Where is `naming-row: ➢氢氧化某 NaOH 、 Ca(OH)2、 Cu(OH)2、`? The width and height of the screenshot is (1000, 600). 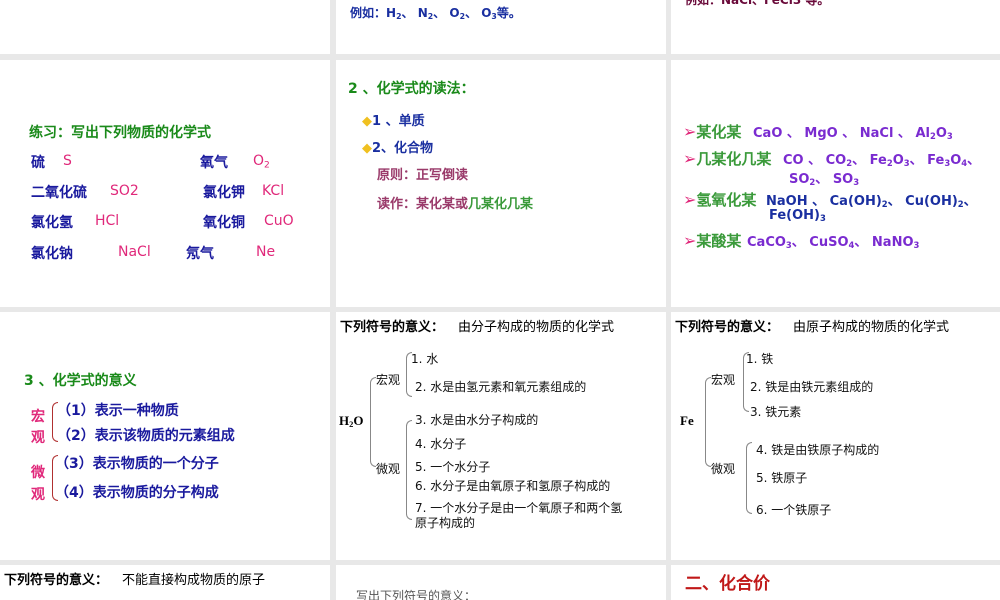
naming-row: ➢氢氧化某 NaOH 、 Ca(OH)2、 Cu(OH)2、 is located at coordinates (830, 200).